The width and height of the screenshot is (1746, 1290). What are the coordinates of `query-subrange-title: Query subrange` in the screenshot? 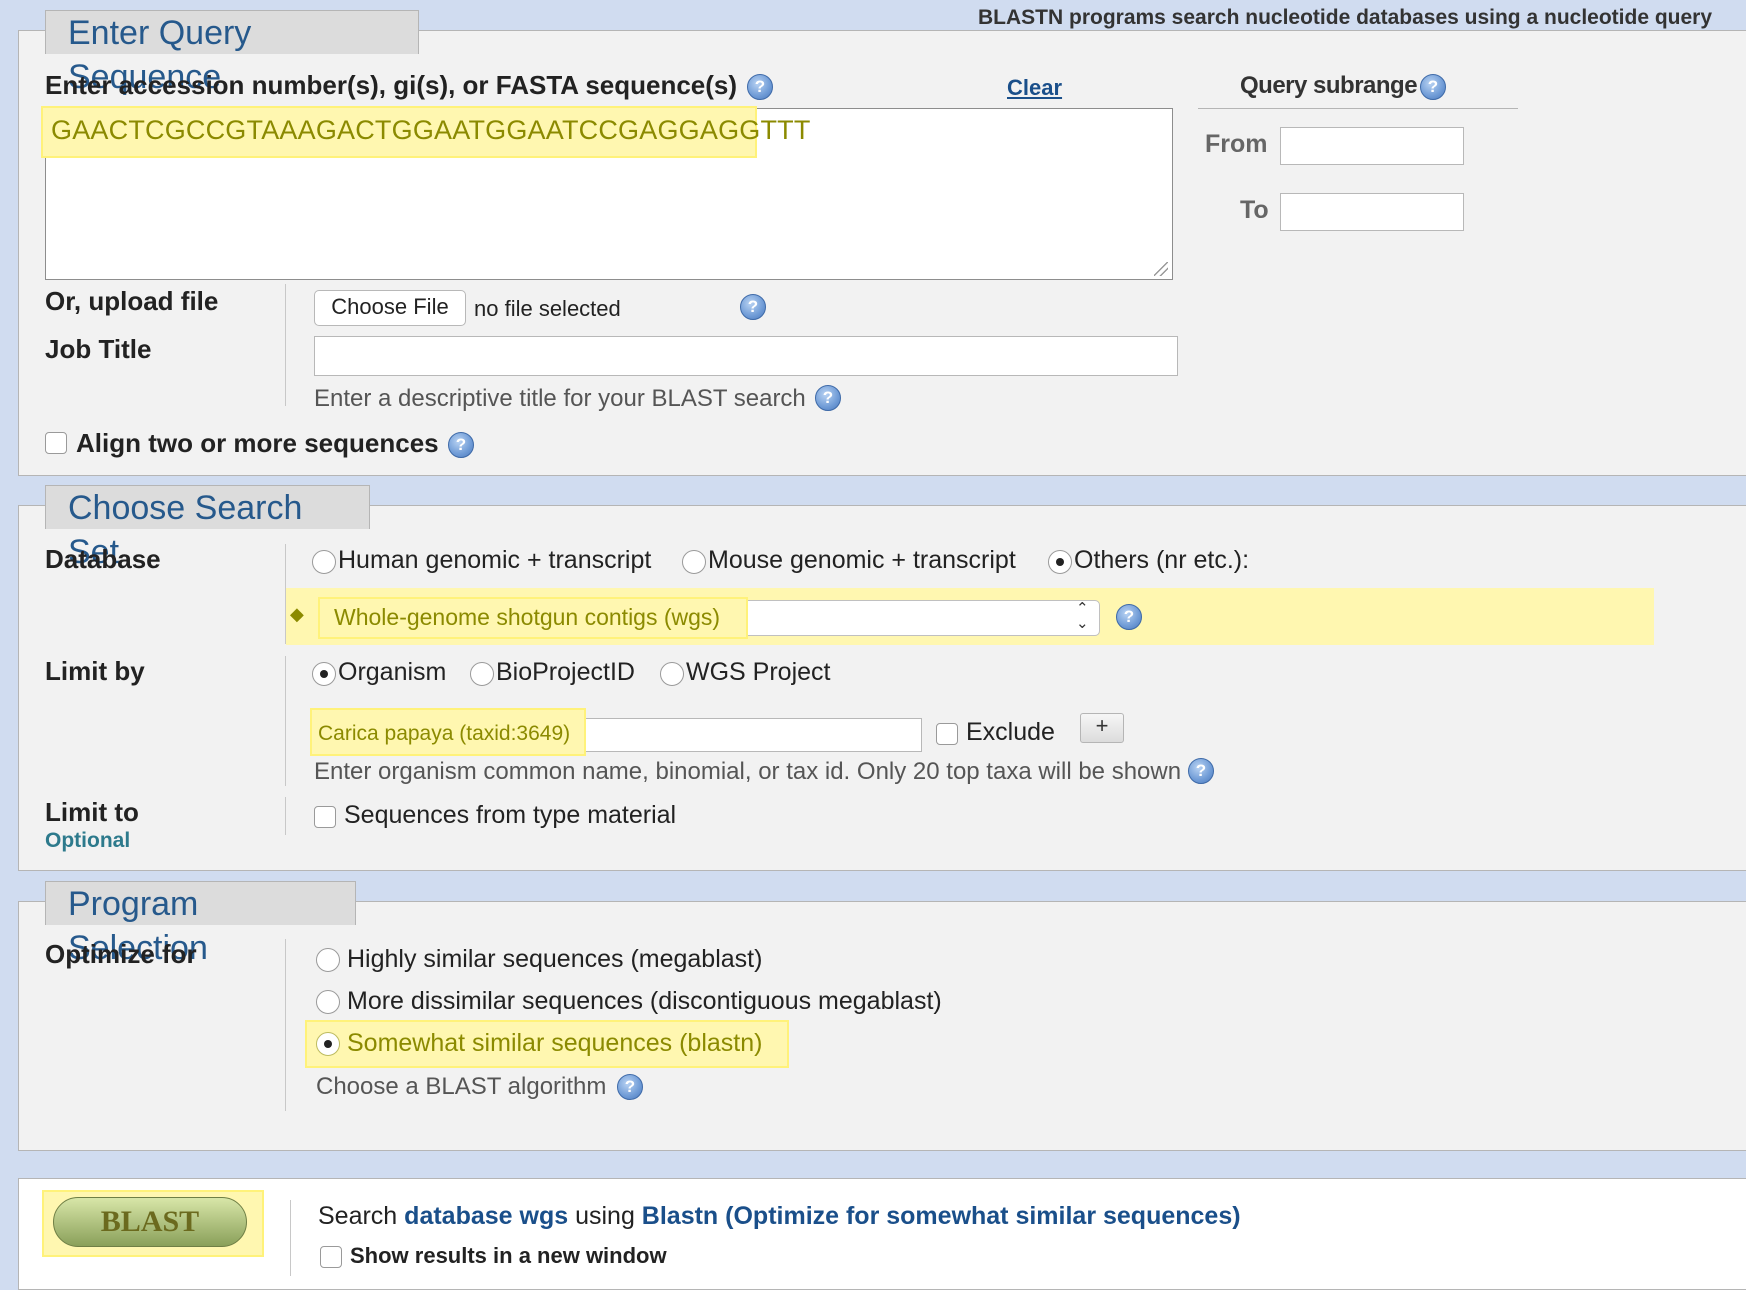 It's located at (1329, 85).